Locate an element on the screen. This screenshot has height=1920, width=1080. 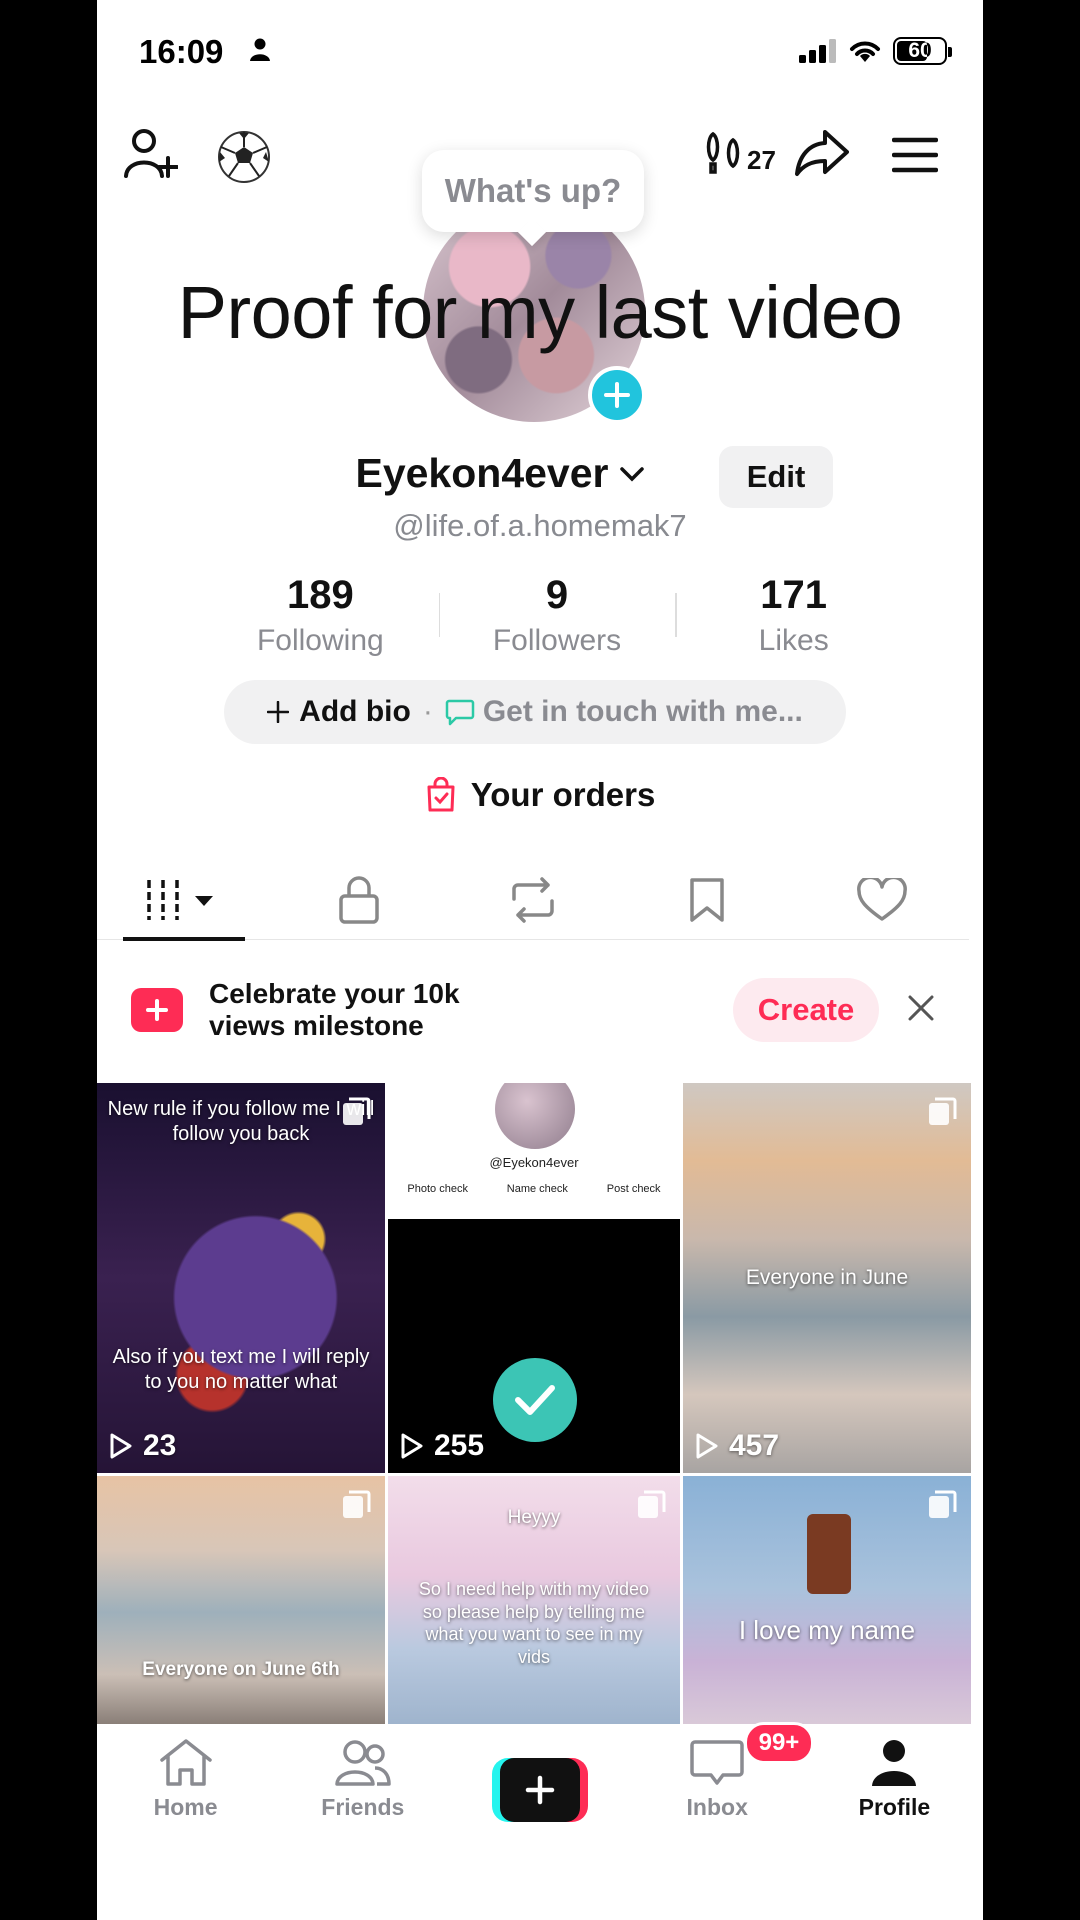
close-icon is located at coordinates (921, 1008).